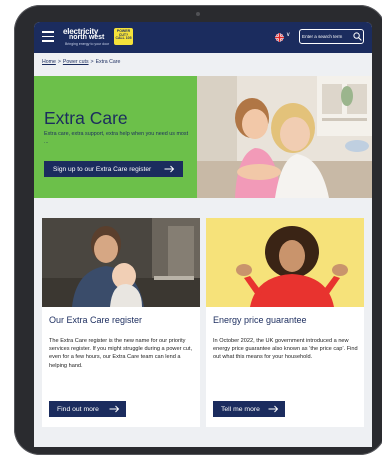 The height and width of the screenshot is (455, 382). Describe the element at coordinates (108, 62) in the screenshot. I see `breadcrumb-current: Extra Care` at that location.